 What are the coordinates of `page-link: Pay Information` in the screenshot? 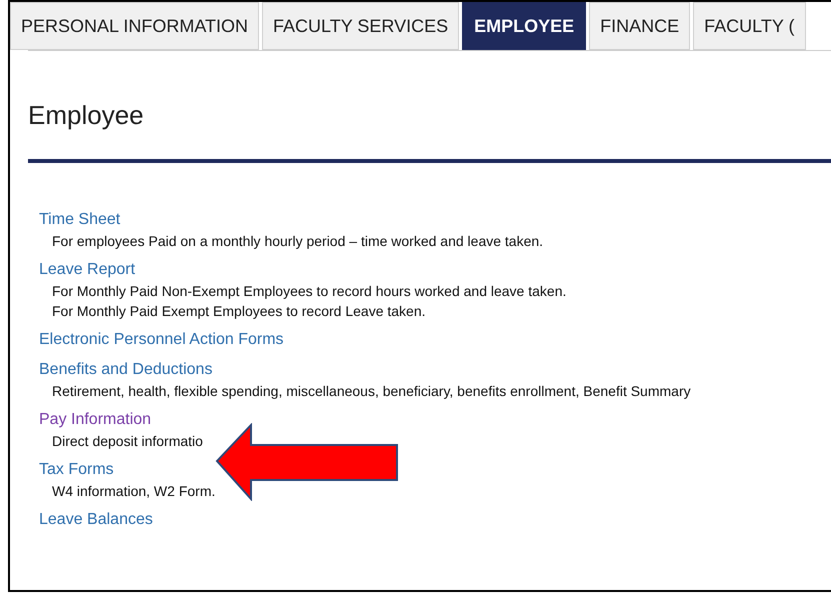 It's located at (95, 420).